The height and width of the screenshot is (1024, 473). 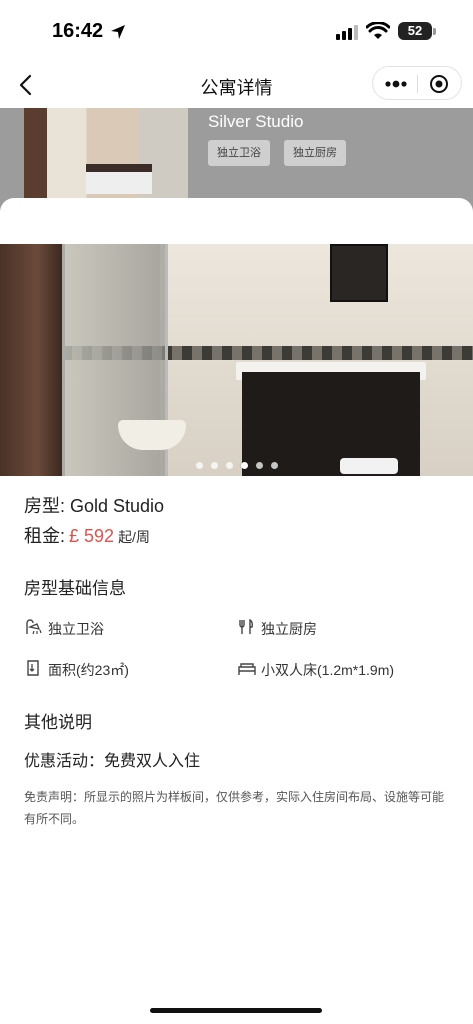 I want to click on room-type: 房型: Gold Studio, so click(x=94, y=506).